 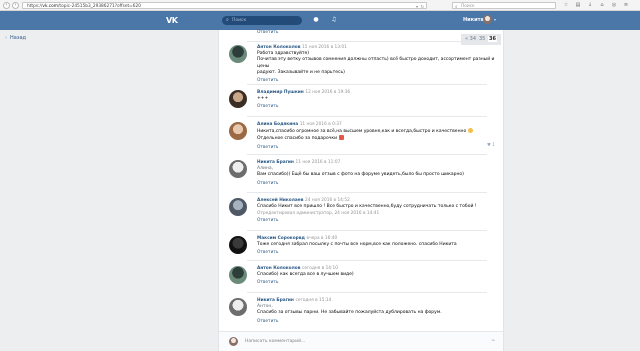 What do you see at coordinates (590, 5) in the screenshot?
I see `download-icon: ↓` at bounding box center [590, 5].